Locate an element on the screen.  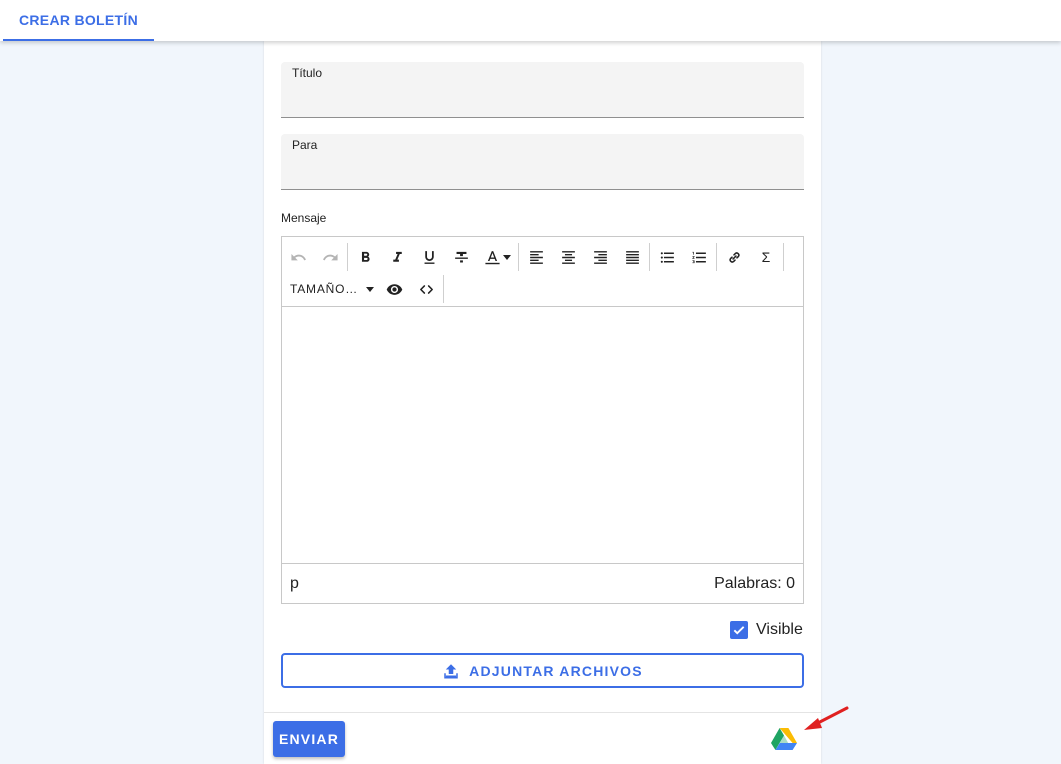
annotation-arrow is located at coordinates (826, 718).